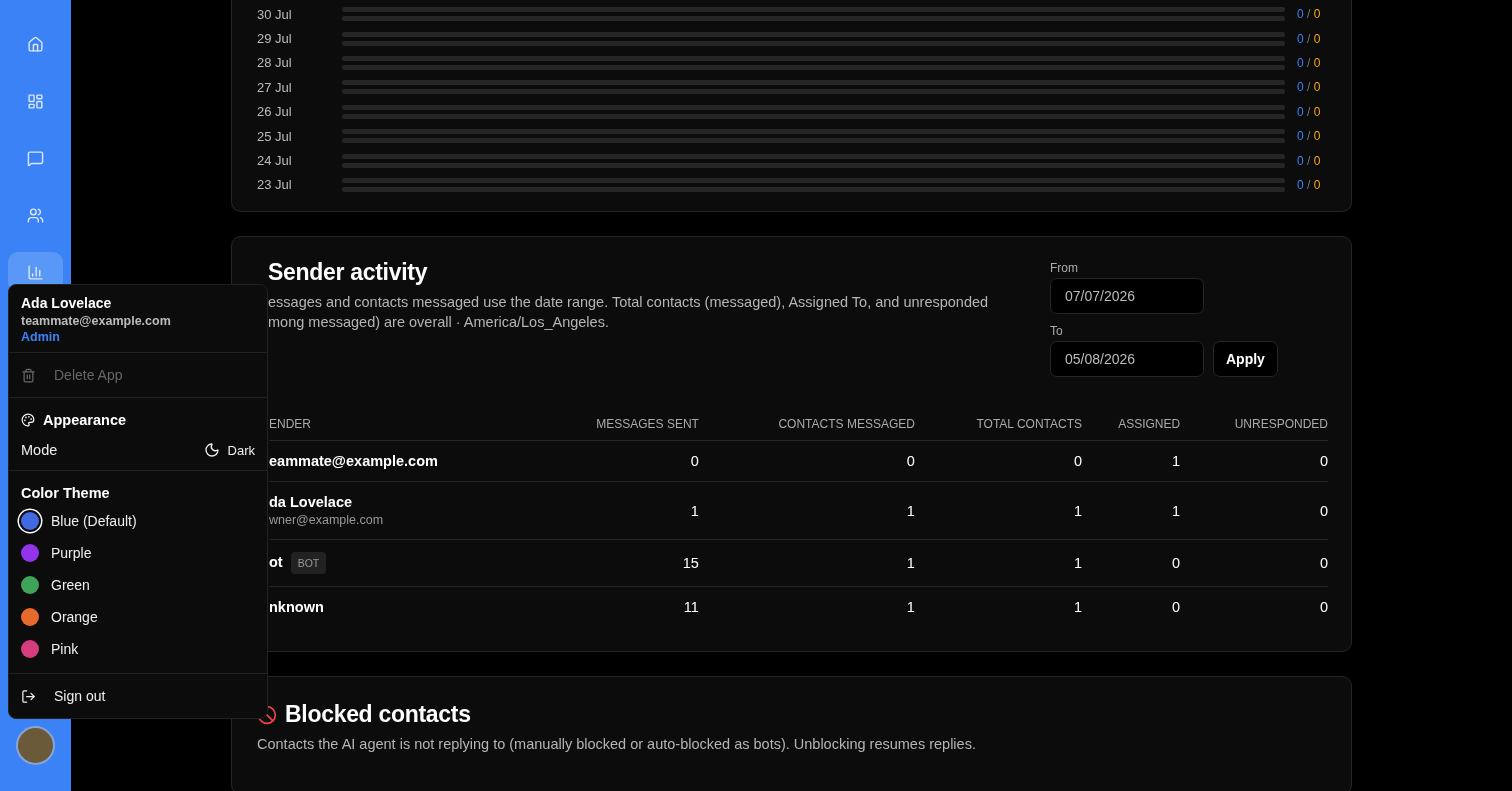  I want to click on chat-icon, so click(35, 158).